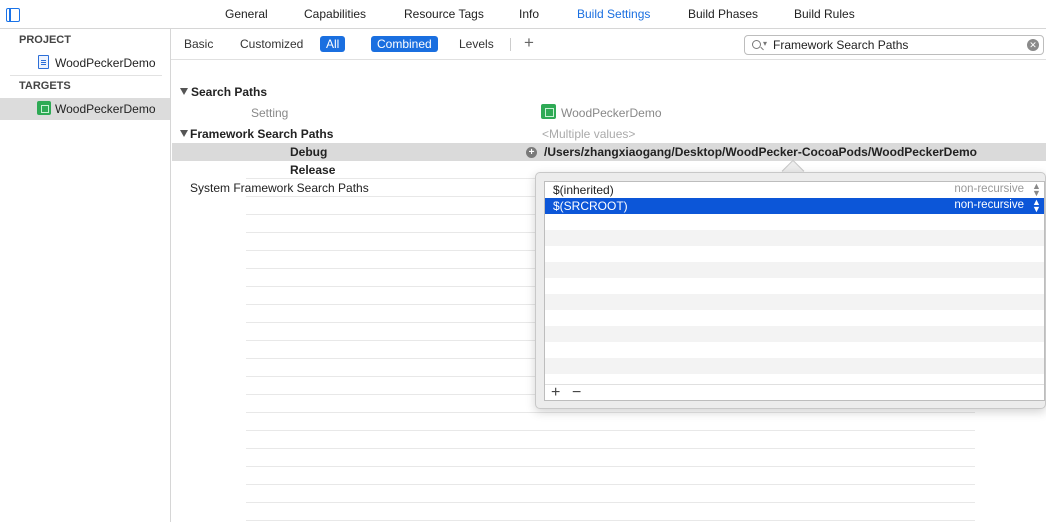 The width and height of the screenshot is (1046, 522). What do you see at coordinates (43, 62) in the screenshot?
I see `project-file-icon` at bounding box center [43, 62].